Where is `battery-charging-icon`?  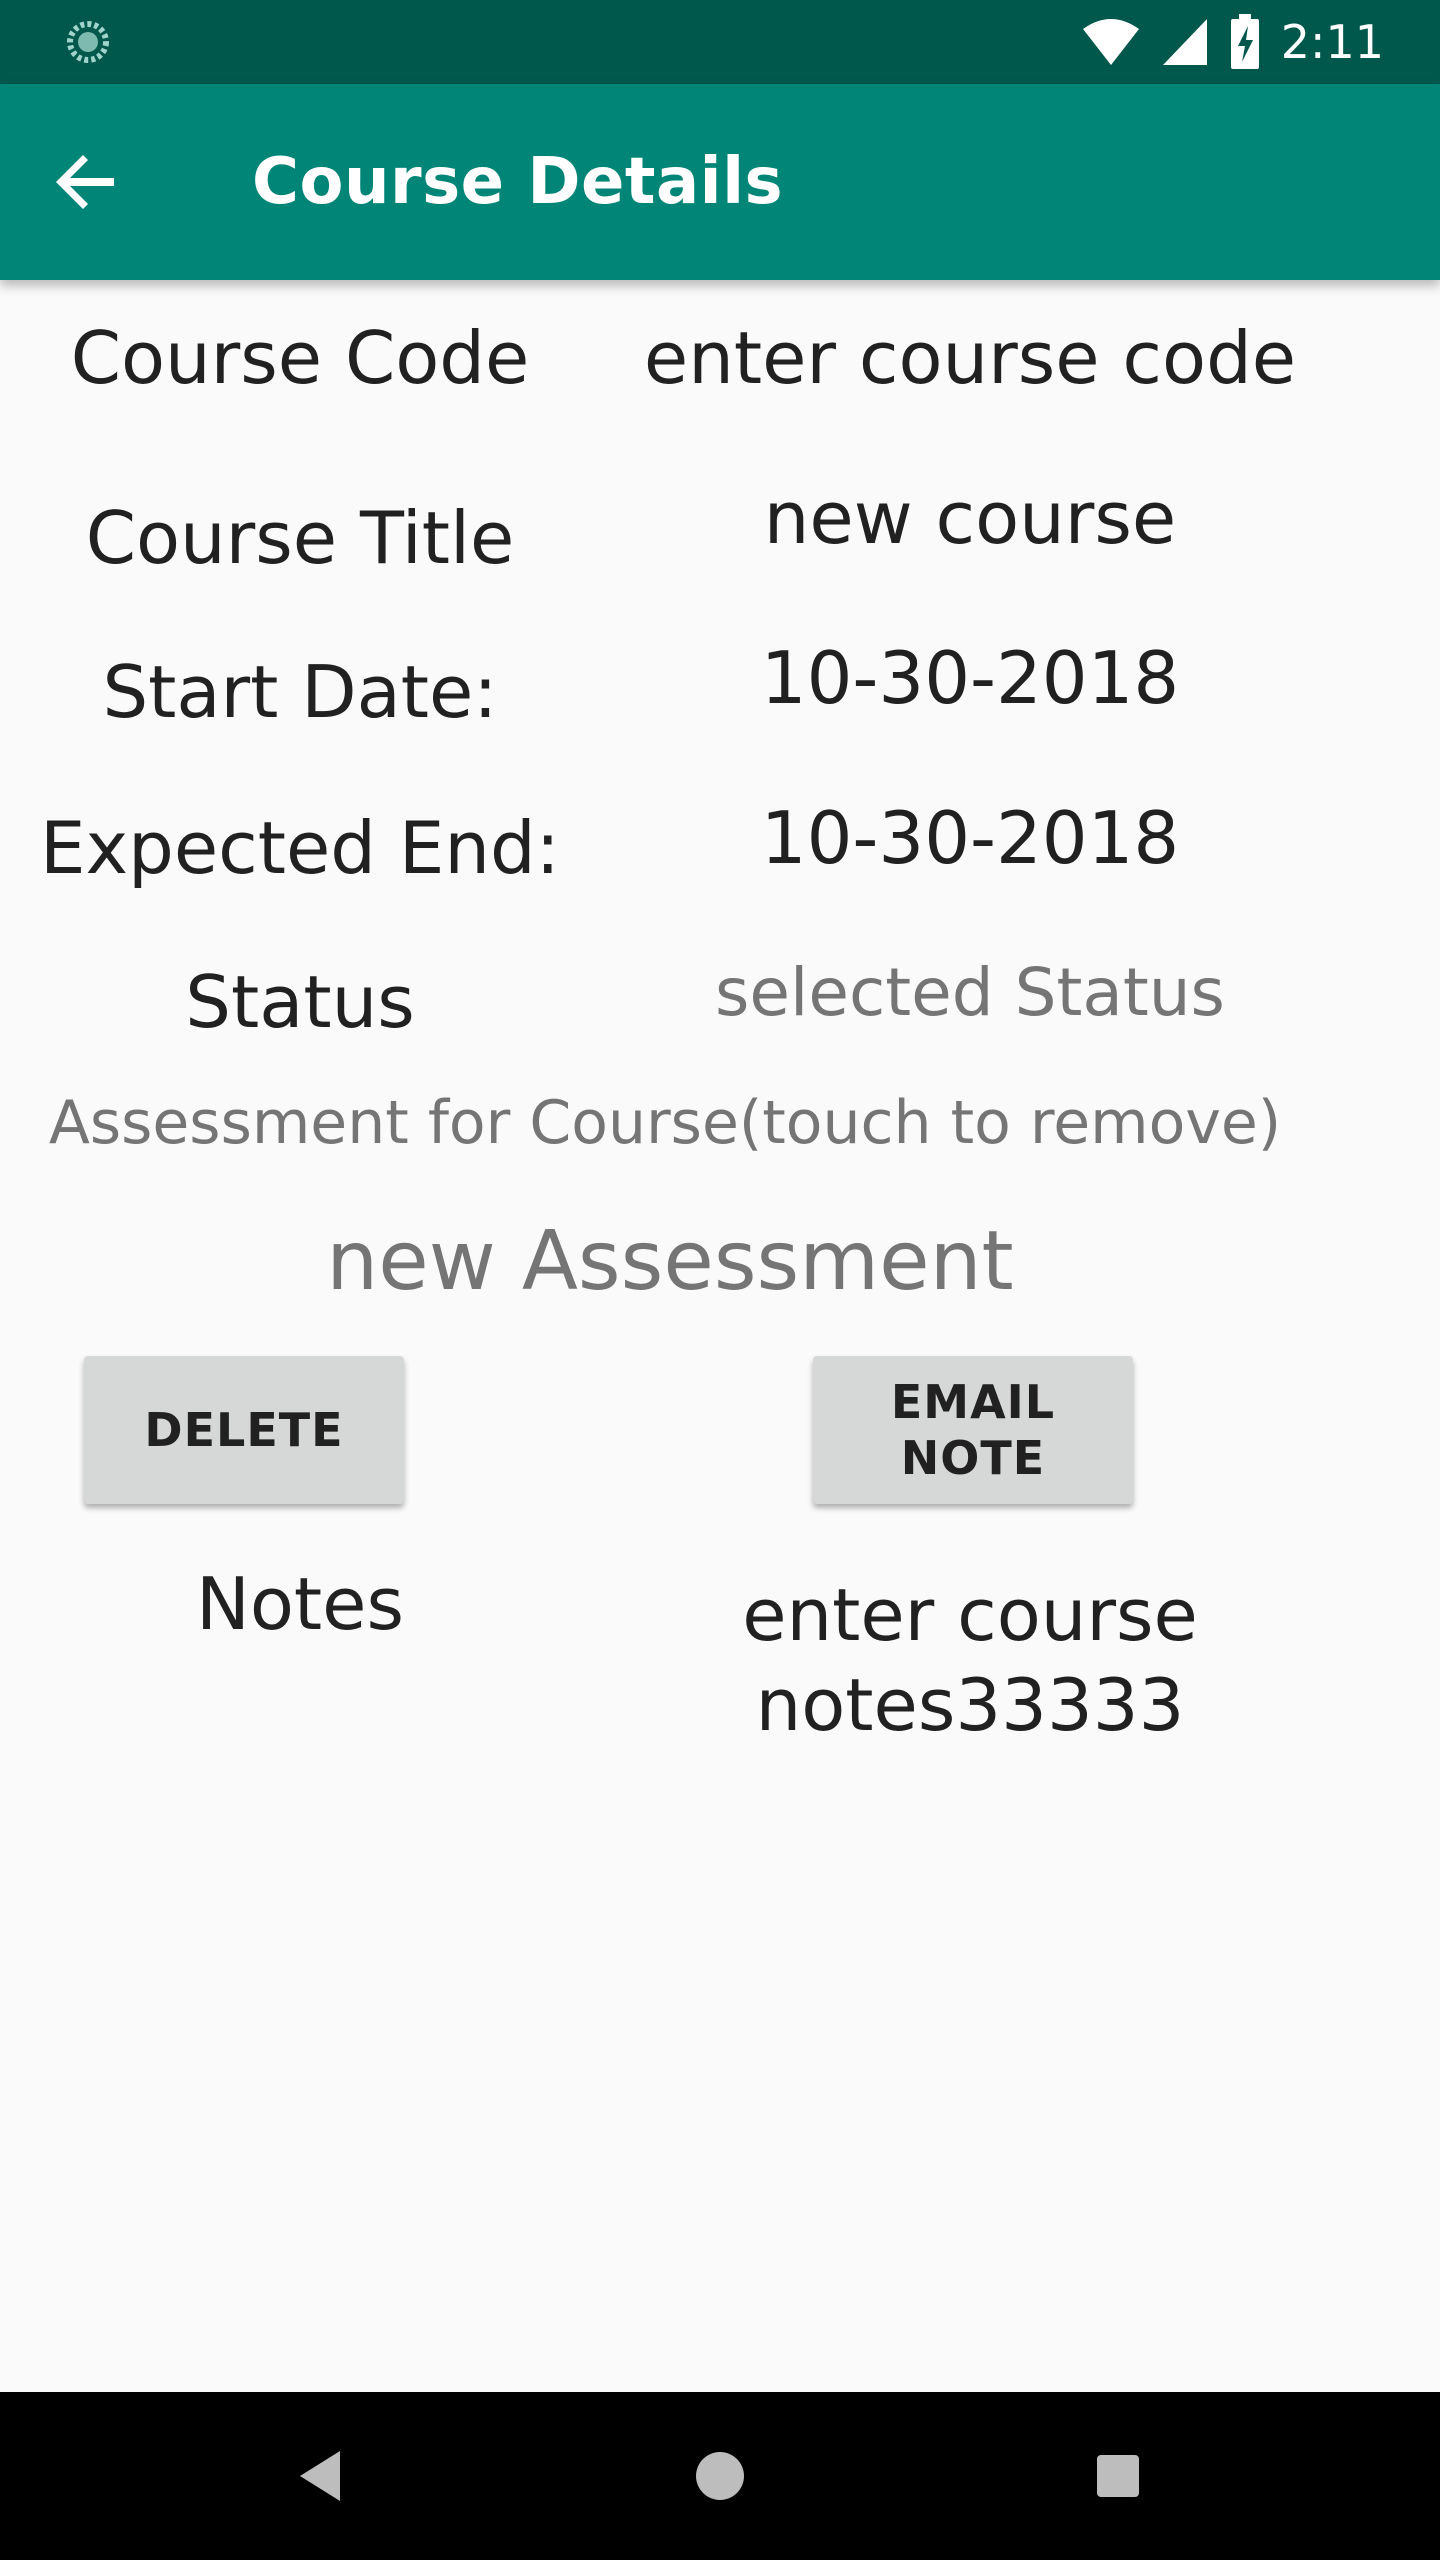 battery-charging-icon is located at coordinates (1244, 41).